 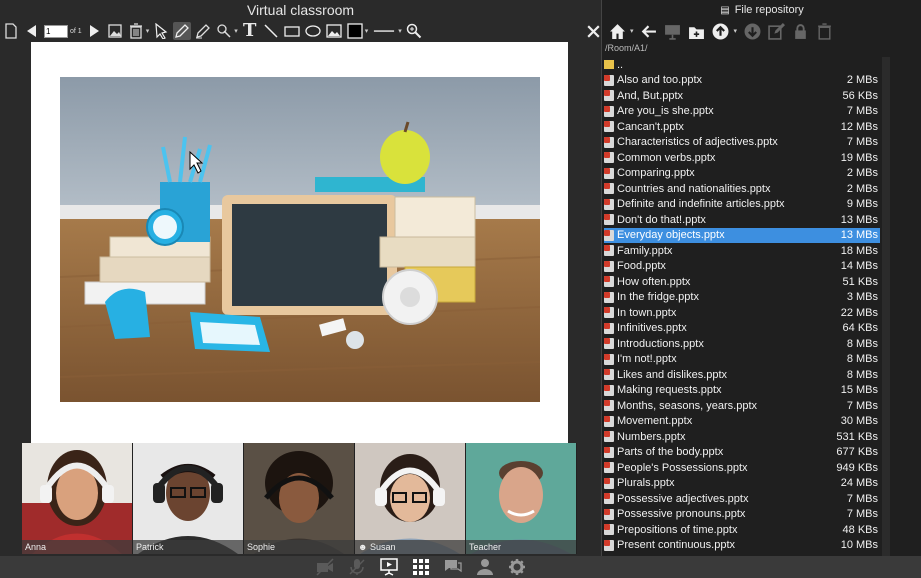 I want to click on file-row: Are you_is she.pptx 7 MBs, so click(x=742, y=112).